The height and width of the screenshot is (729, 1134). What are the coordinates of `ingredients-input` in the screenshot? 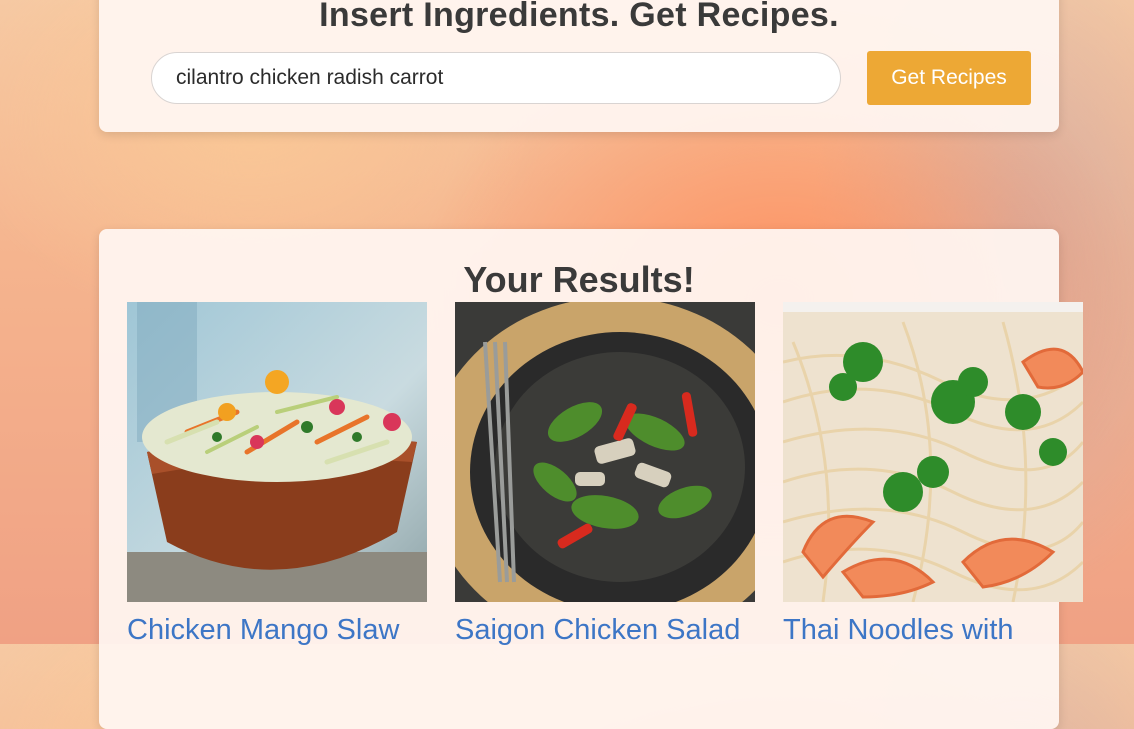 It's located at (496, 78).